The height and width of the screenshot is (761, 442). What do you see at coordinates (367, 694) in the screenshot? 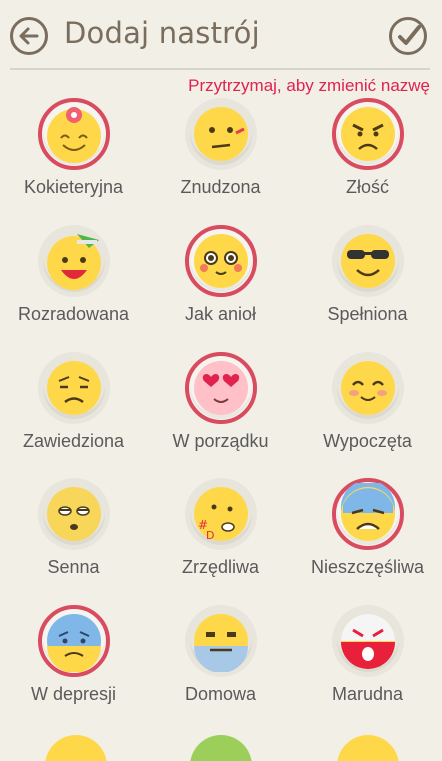
I see `mood-label: Marudna` at bounding box center [367, 694].